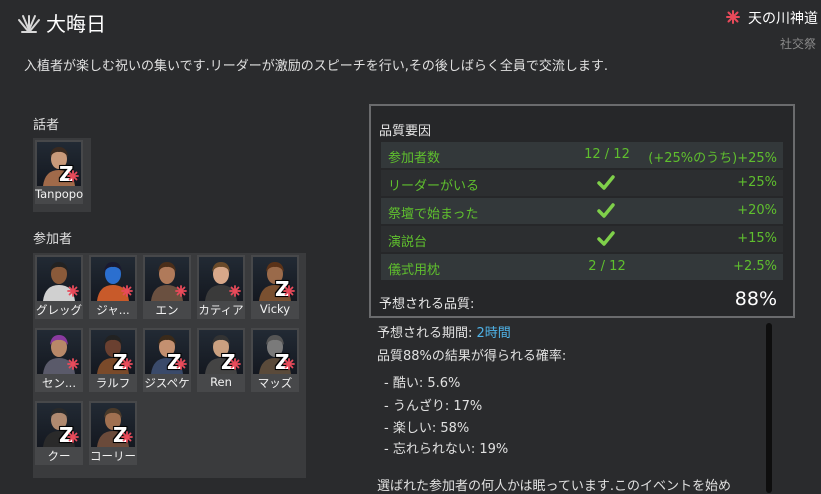 The image size is (821, 494). What do you see at coordinates (221, 287) in the screenshot?
I see `participant-pawn: カティア` at bounding box center [221, 287].